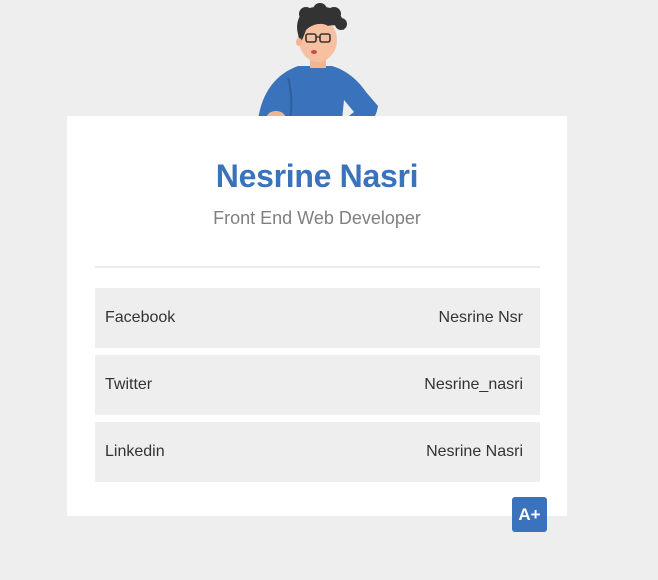 This screenshot has width=658, height=580. I want to click on social-row-facebook: Facebook Nesrine Nsr, so click(317, 318).